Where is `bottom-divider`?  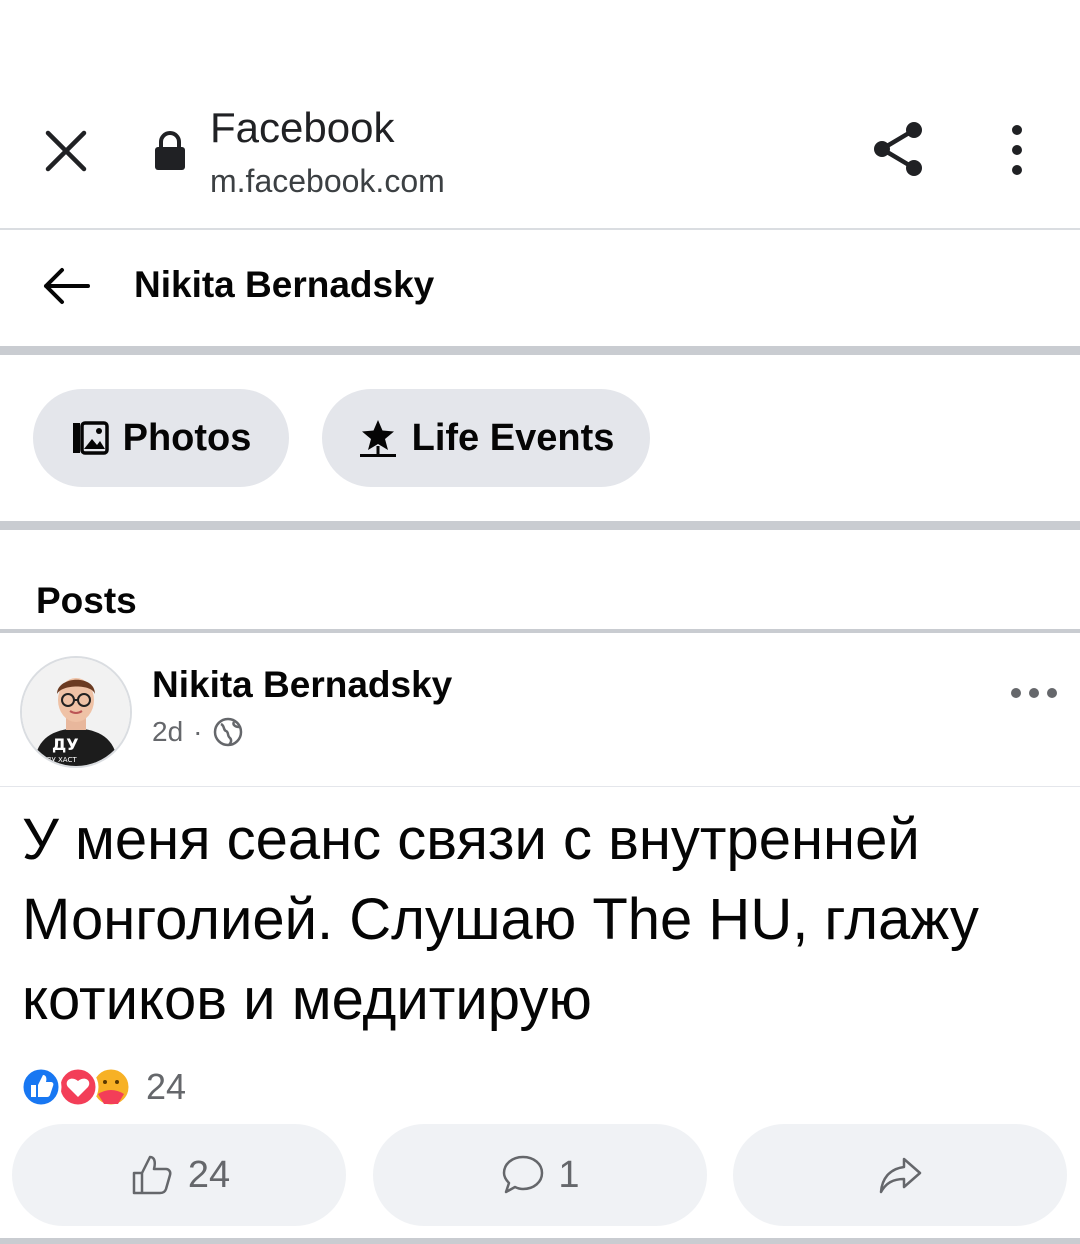 bottom-divider is located at coordinates (540, 1241).